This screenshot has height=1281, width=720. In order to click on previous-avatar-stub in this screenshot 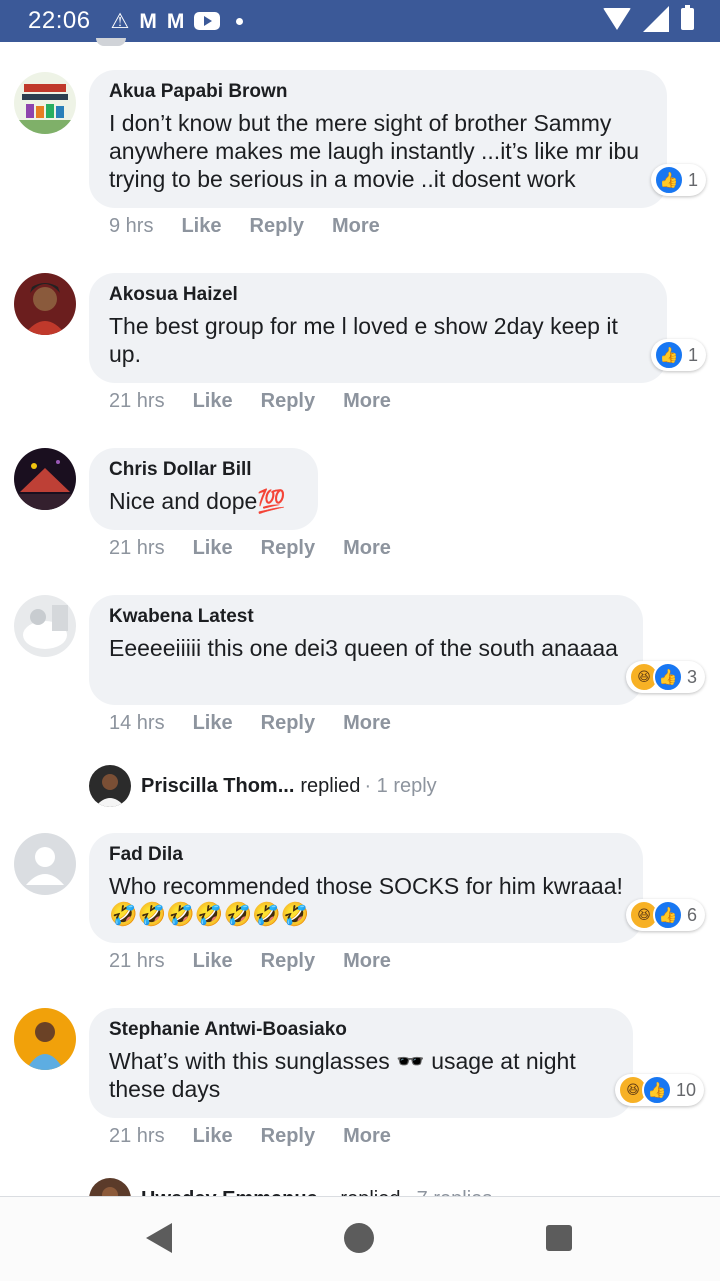, I will do `click(111, 42)`.